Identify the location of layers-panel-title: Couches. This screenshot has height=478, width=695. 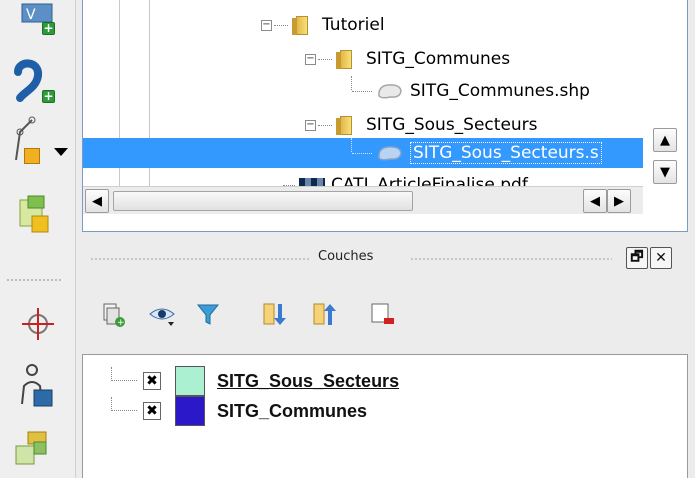
(346, 256).